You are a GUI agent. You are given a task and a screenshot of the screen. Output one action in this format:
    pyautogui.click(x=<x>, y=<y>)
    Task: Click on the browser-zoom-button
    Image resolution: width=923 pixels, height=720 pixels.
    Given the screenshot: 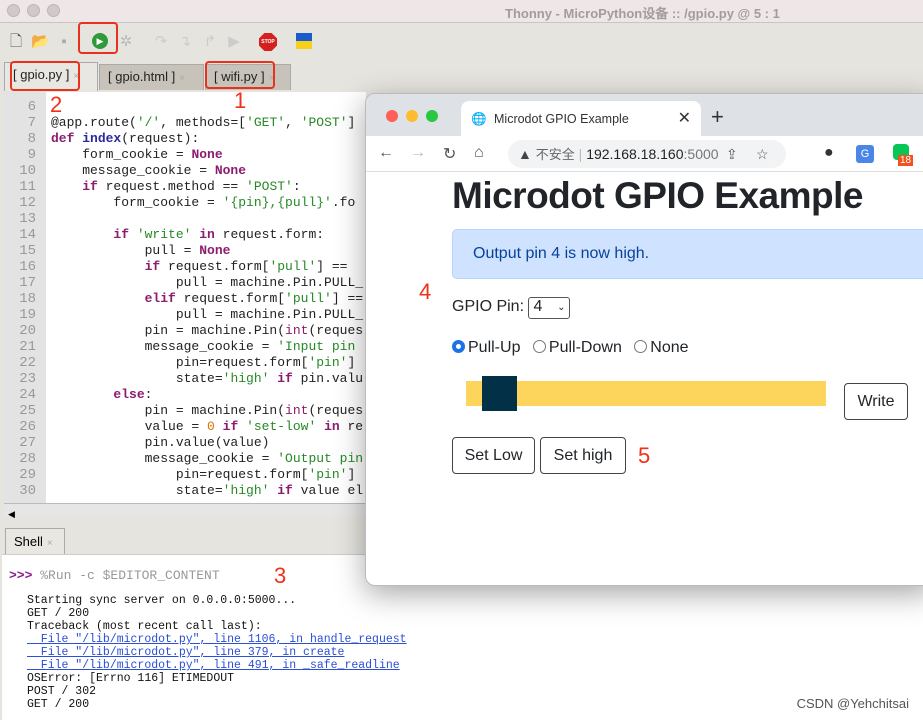 What is the action you would take?
    pyautogui.click(x=432, y=116)
    